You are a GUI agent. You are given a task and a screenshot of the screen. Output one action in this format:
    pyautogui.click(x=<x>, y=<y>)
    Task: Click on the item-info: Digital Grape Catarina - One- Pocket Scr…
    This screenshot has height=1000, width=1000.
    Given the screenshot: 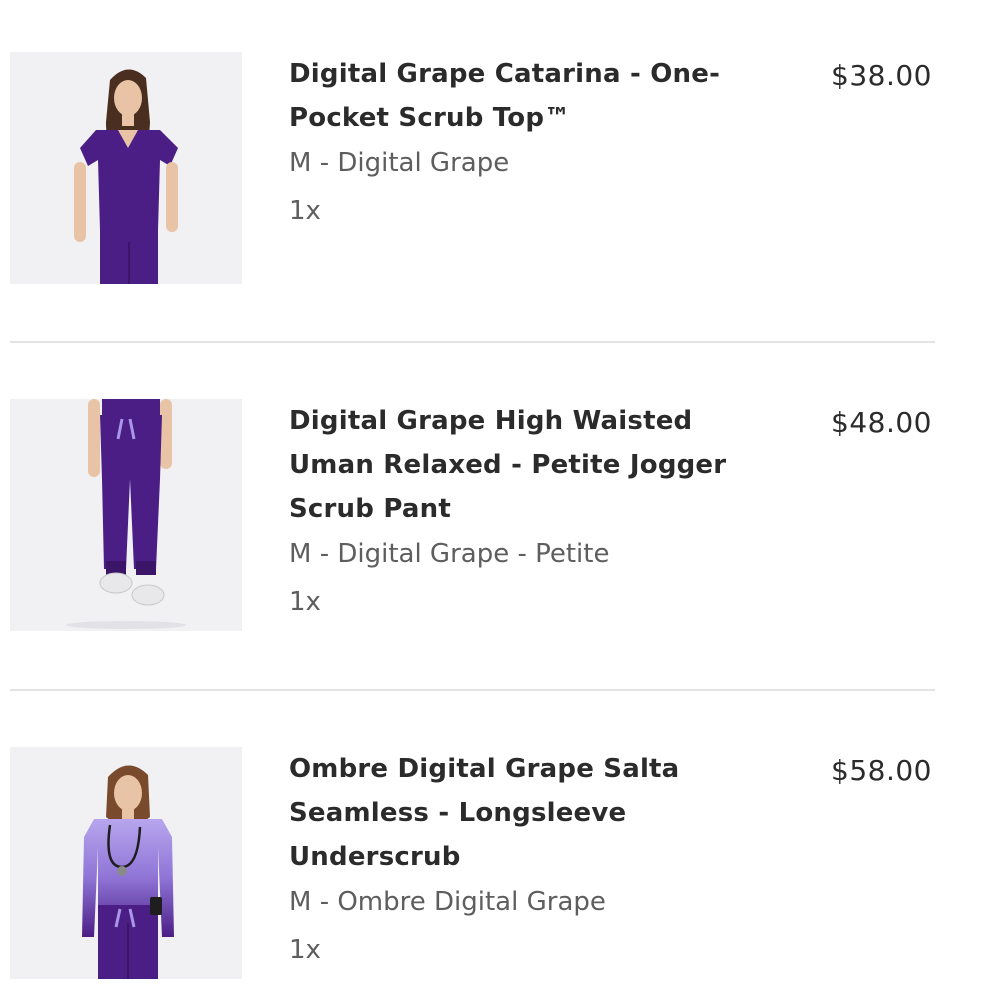 What is the action you would take?
    pyautogui.click(x=539, y=144)
    